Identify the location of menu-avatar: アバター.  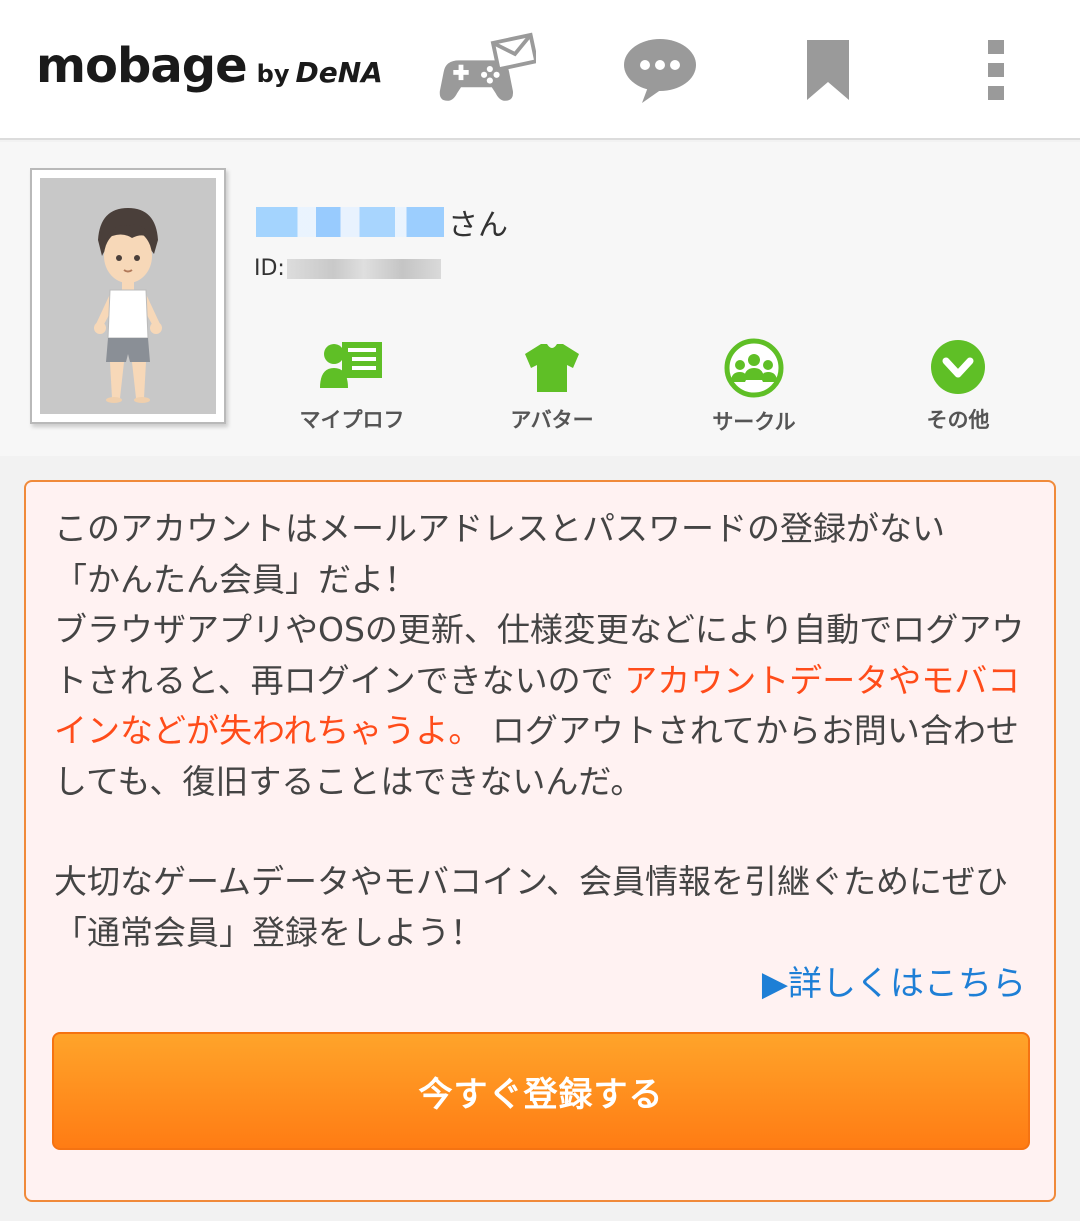
(552, 386).